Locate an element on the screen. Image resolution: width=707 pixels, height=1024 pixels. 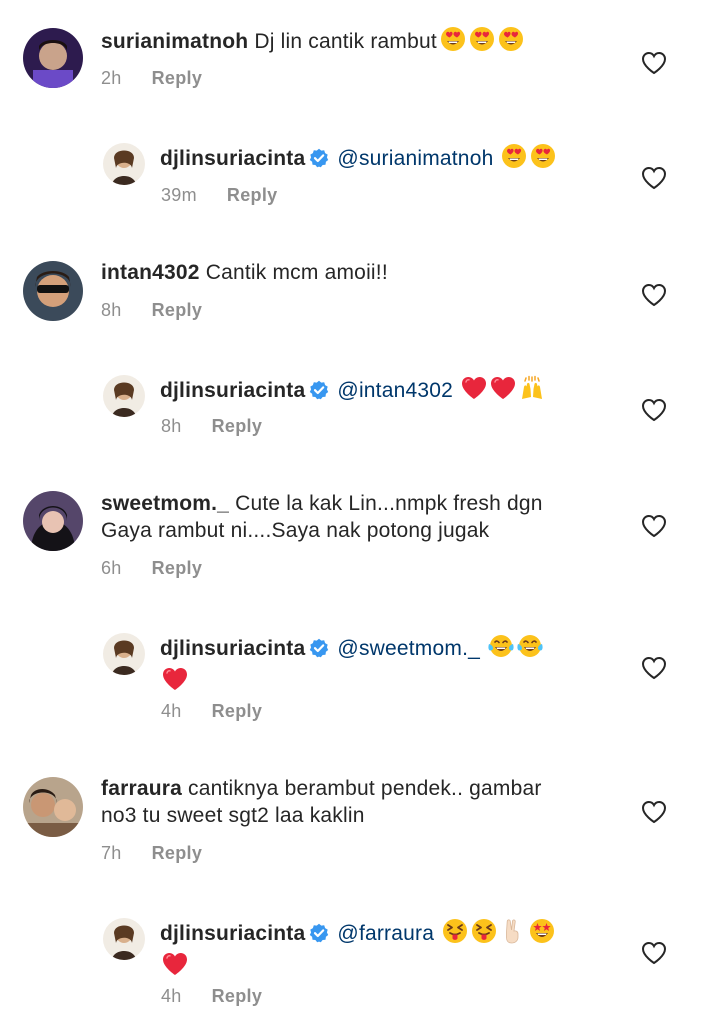
comment-meta: 7h Reply is located at coordinates (151, 853).